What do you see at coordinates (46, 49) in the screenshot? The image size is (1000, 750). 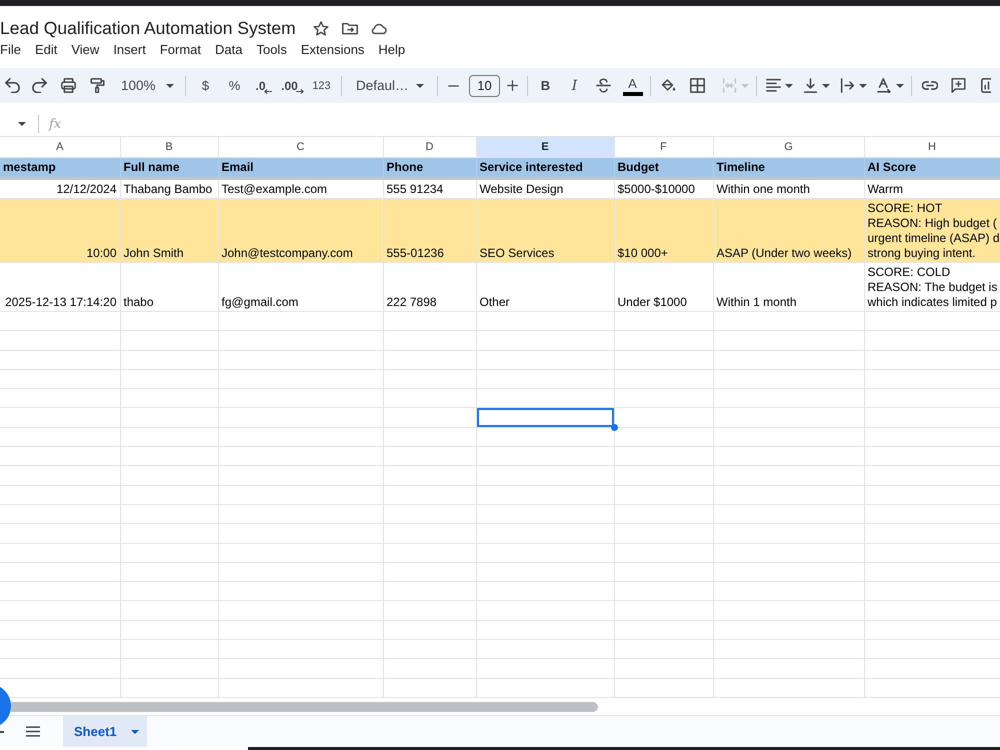 I see `menu-item: Edit` at bounding box center [46, 49].